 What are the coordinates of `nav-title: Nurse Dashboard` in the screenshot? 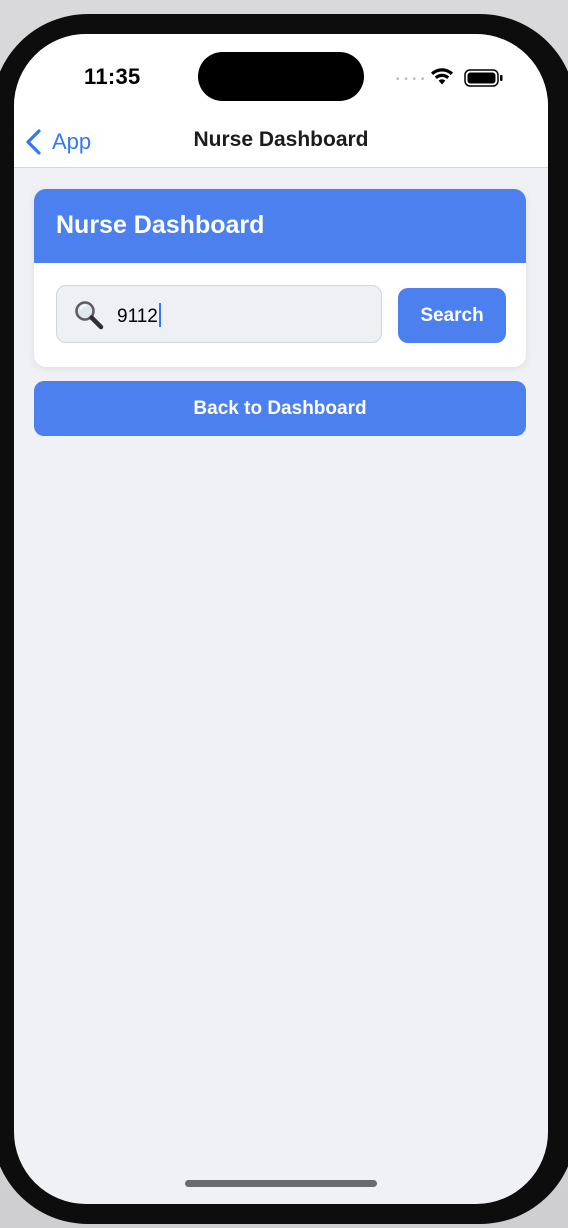 It's located at (281, 139).